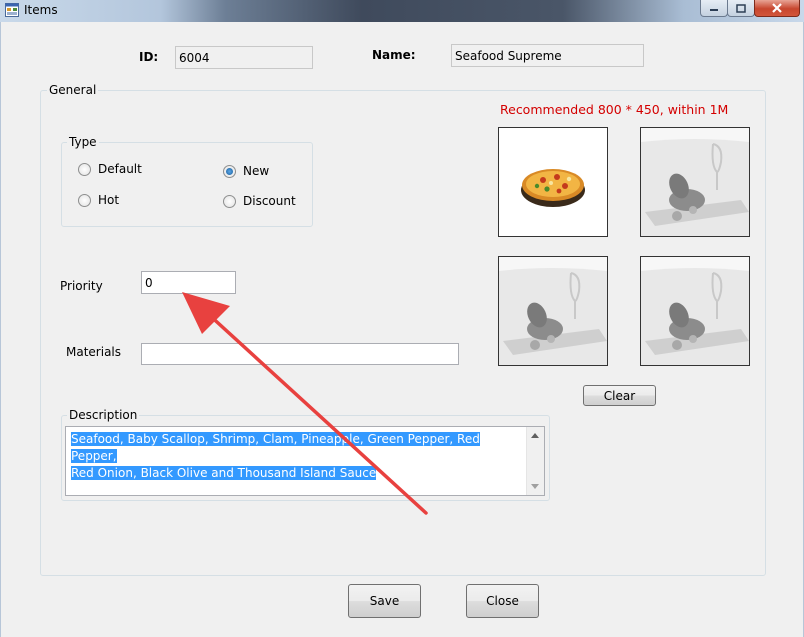  What do you see at coordinates (300, 354) in the screenshot?
I see `materials-input` at bounding box center [300, 354].